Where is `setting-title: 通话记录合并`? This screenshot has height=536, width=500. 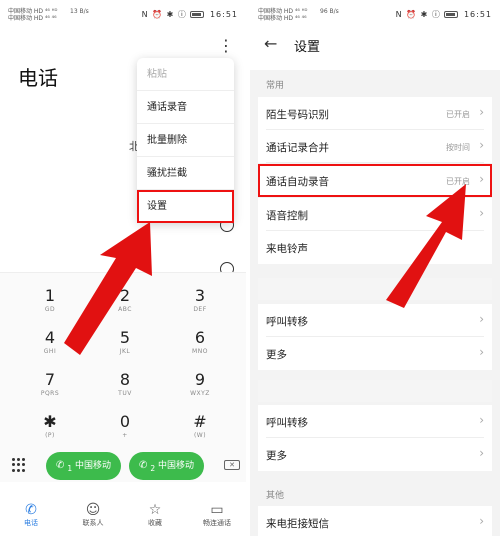
setting-title: 通话记录合并 is located at coordinates (297, 148).